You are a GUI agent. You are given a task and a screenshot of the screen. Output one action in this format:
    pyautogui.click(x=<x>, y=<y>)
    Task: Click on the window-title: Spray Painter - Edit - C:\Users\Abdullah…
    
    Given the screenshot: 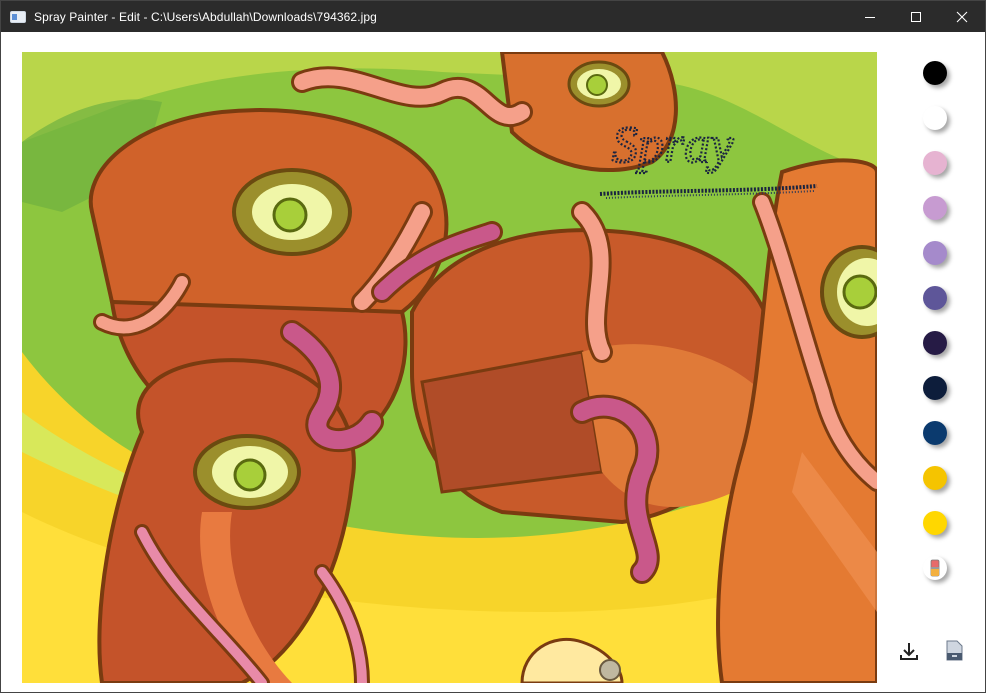 What is the action you would take?
    pyautogui.click(x=205, y=16)
    